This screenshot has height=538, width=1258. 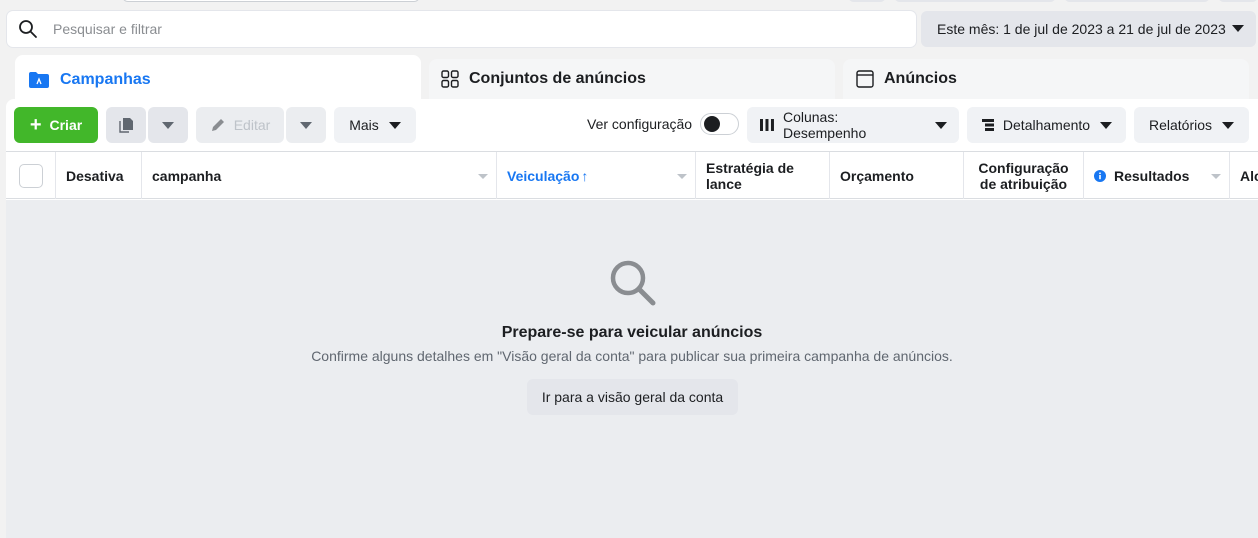 What do you see at coordinates (712, 124) in the screenshot?
I see `toggle-knob` at bounding box center [712, 124].